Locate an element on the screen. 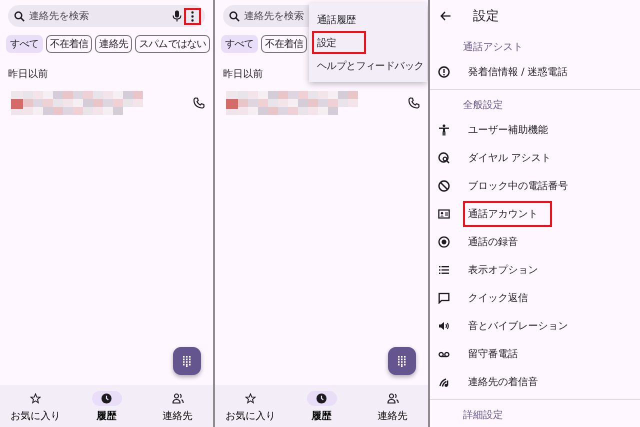  screen-title: 設定 is located at coordinates (486, 16).